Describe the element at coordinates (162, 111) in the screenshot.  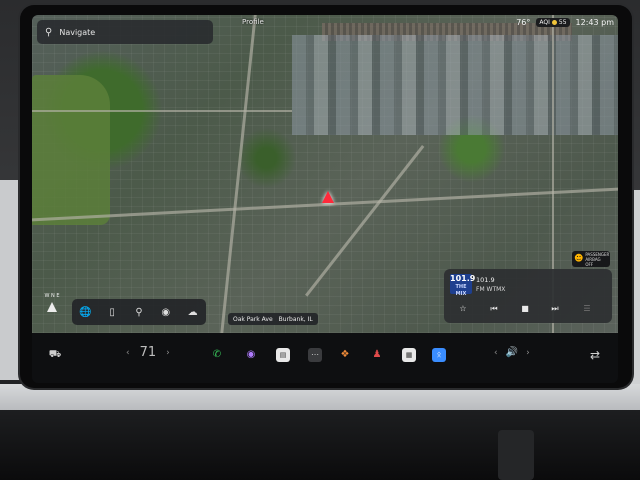
I see `road-horizontal-upper` at that location.